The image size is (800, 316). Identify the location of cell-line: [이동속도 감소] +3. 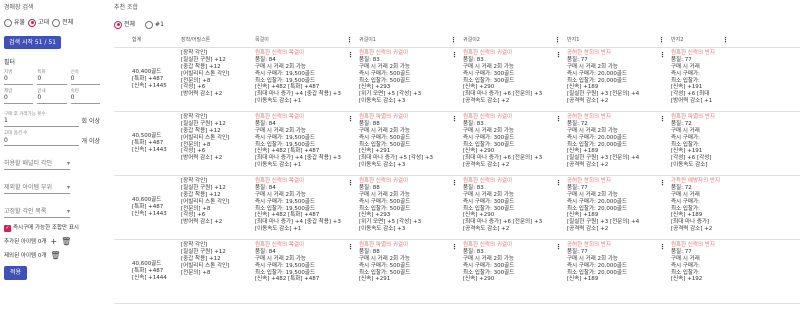
(382, 165).